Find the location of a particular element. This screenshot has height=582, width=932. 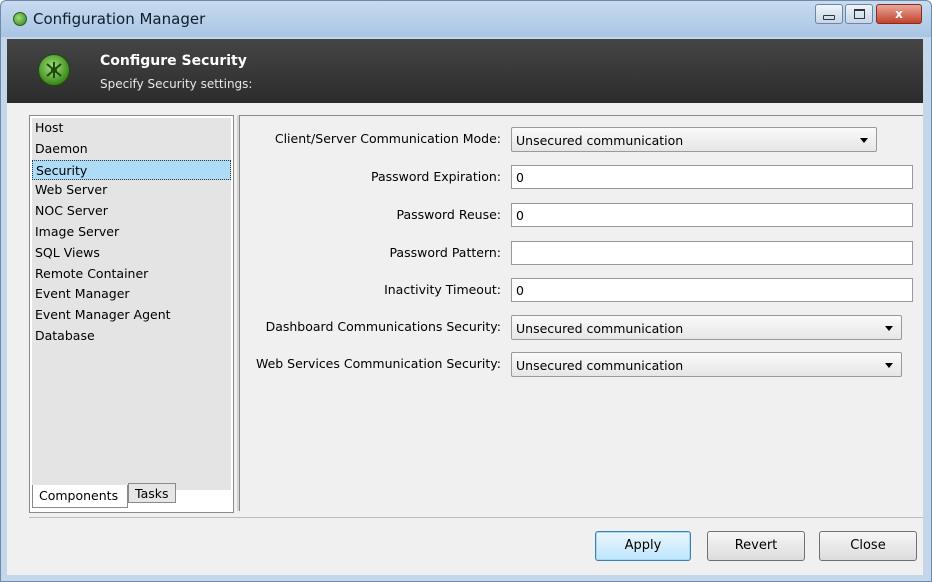

password-expiration-field: 0 is located at coordinates (712, 177).